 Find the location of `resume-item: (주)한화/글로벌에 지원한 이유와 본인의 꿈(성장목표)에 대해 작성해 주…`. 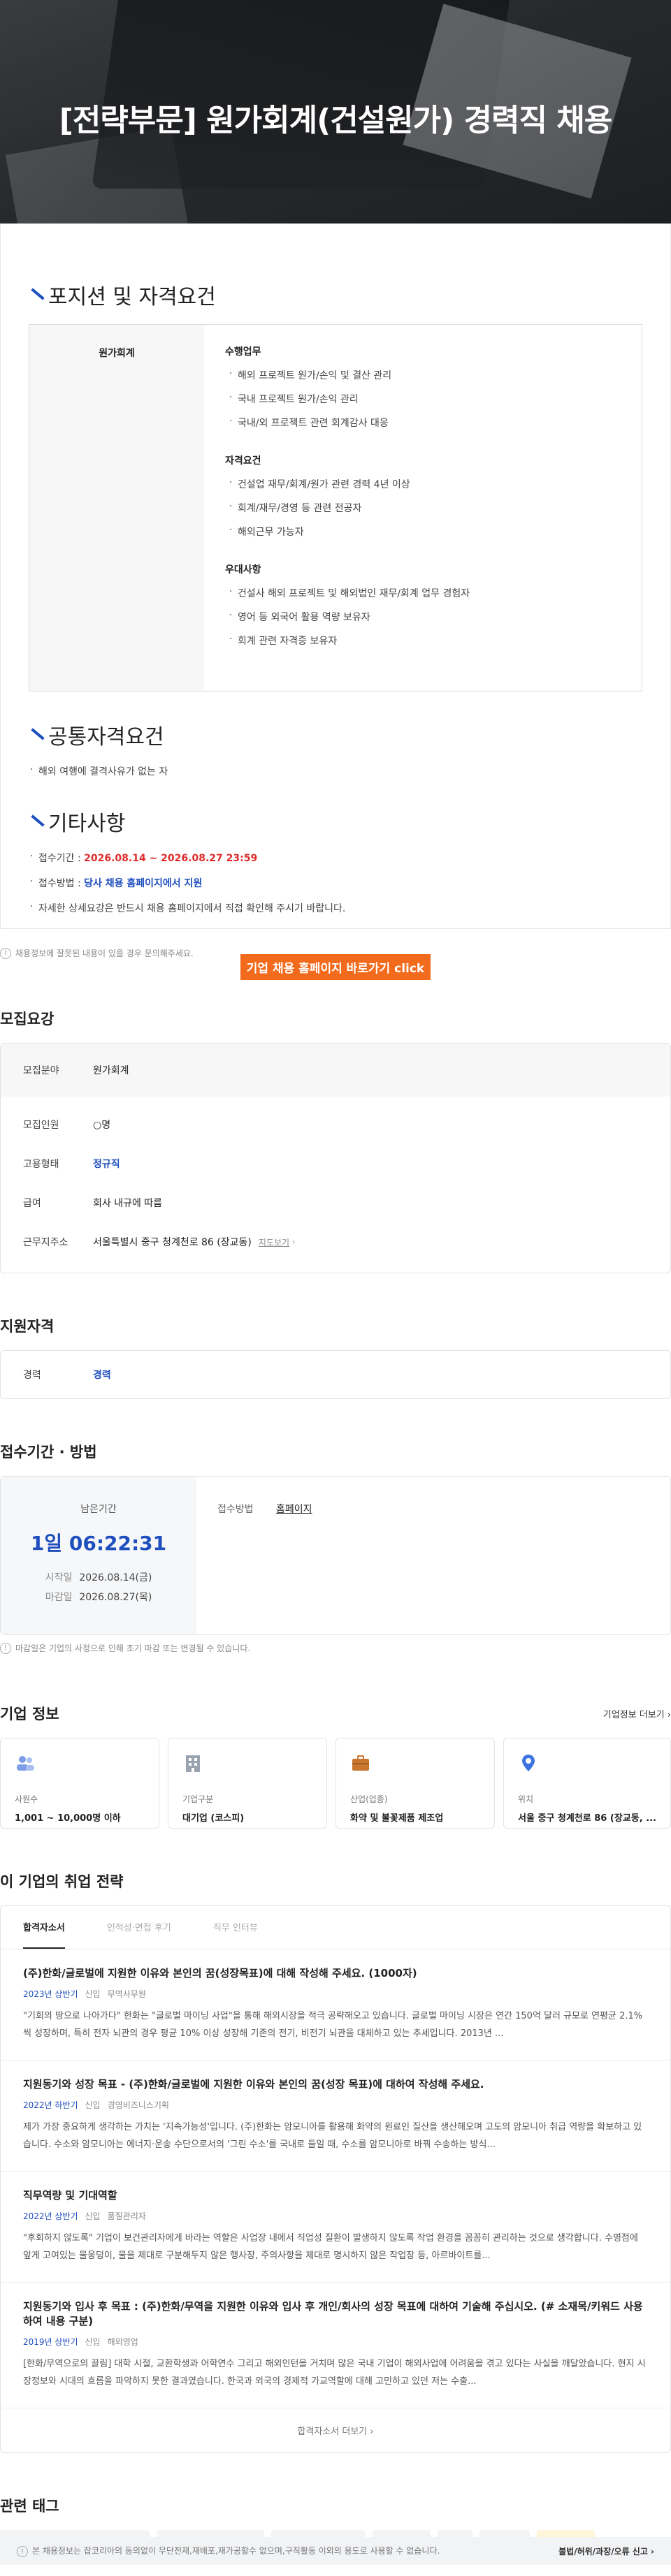

resume-item: (주)한화/글로벌에 지원한 이유와 본인의 꿈(성장목표)에 대해 작성해 주… is located at coordinates (335, 2005).